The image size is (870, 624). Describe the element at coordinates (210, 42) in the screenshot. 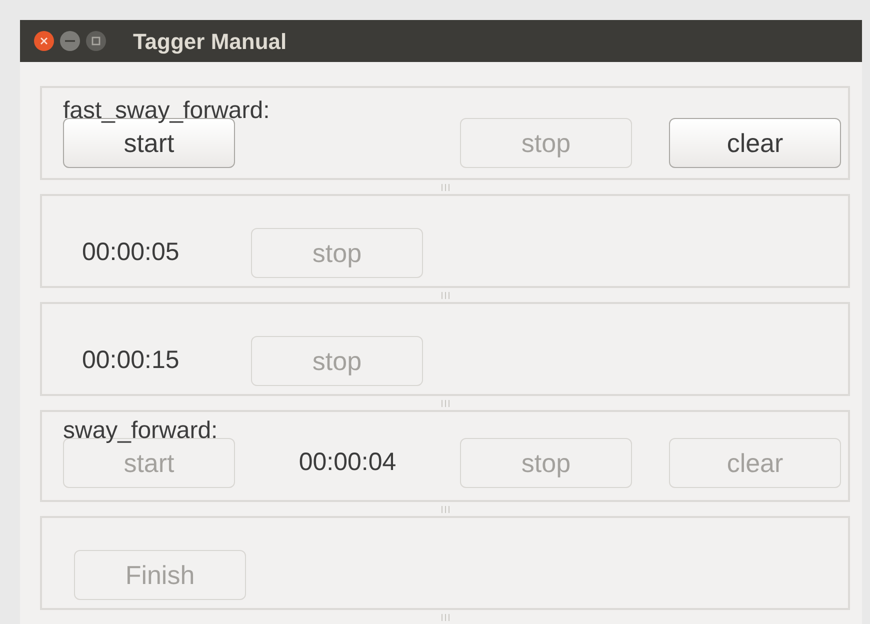

I see `window-title: Tagger Manual` at that location.